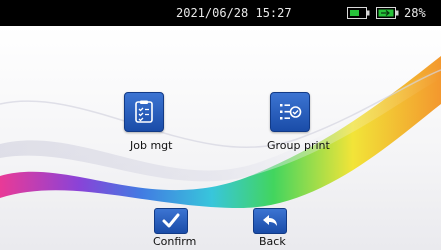 This screenshot has height=250, width=441. I want to click on back-button, so click(270, 221).